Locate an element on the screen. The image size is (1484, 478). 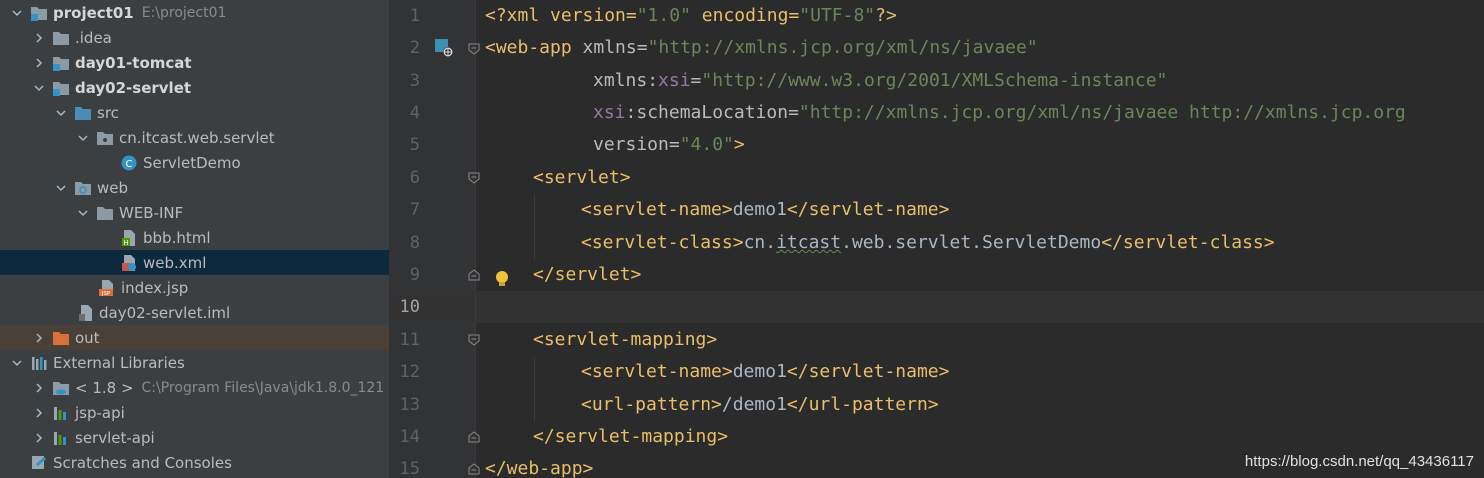
svg-text: JSP is located at coordinates (106, 294).